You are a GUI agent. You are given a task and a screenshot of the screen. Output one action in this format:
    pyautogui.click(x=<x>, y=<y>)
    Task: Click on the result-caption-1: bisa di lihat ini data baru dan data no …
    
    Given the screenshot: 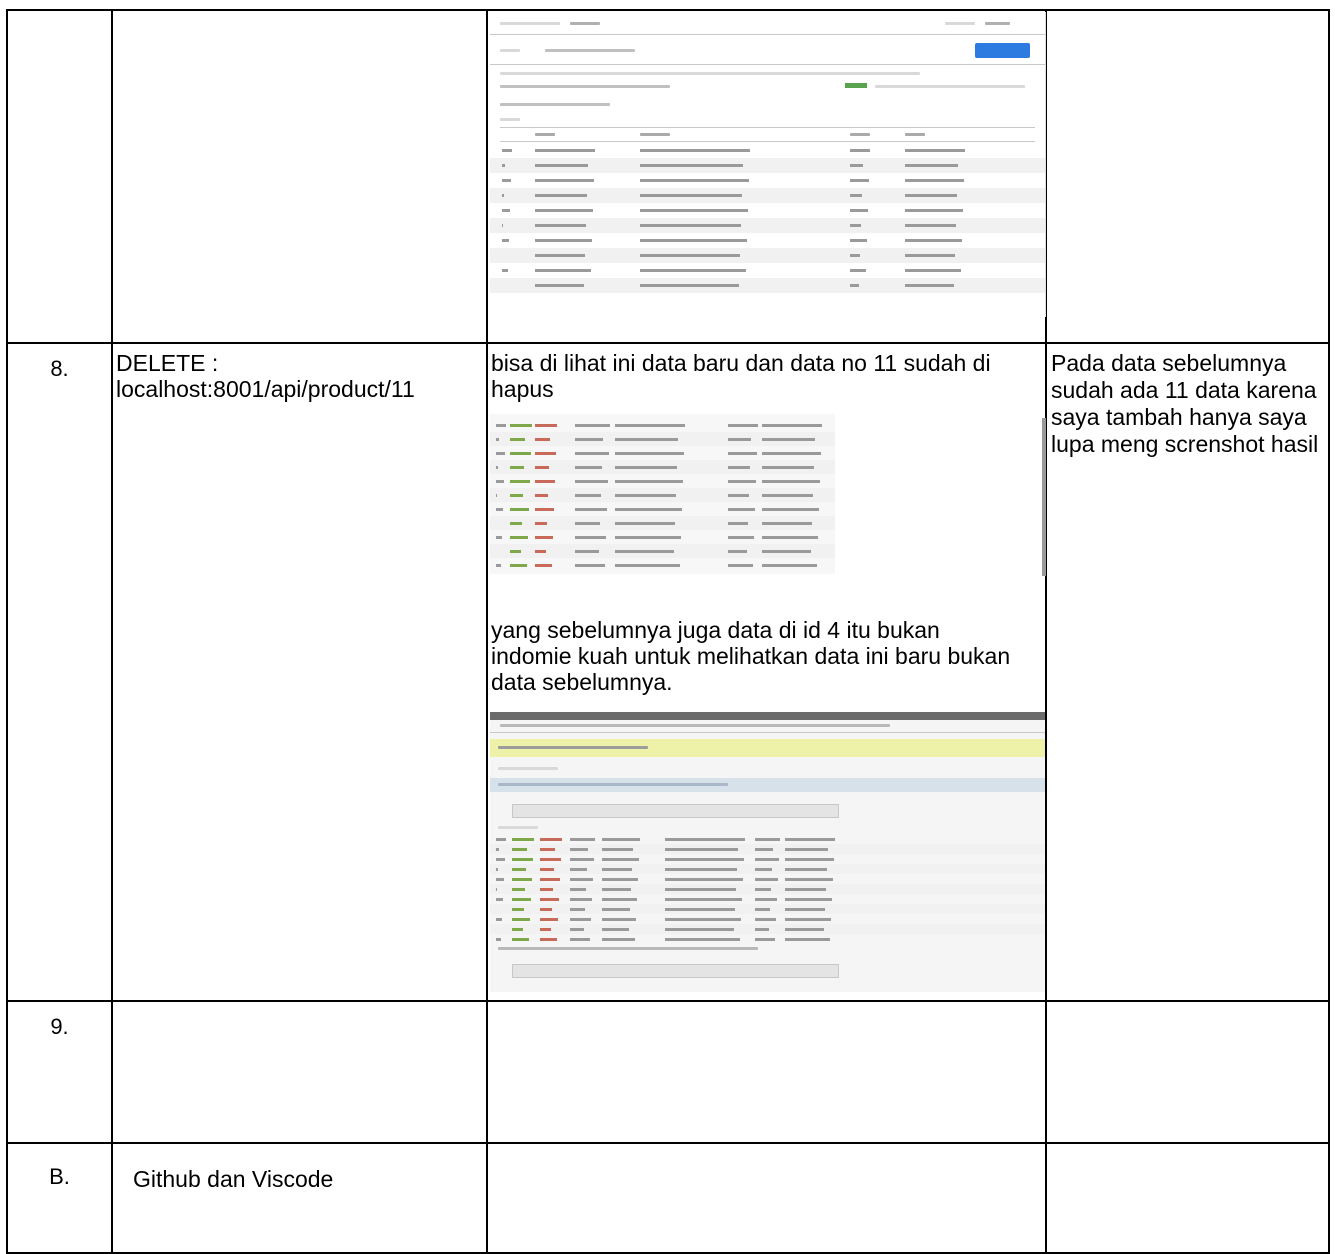 What is the action you would take?
    pyautogui.click(x=741, y=376)
    